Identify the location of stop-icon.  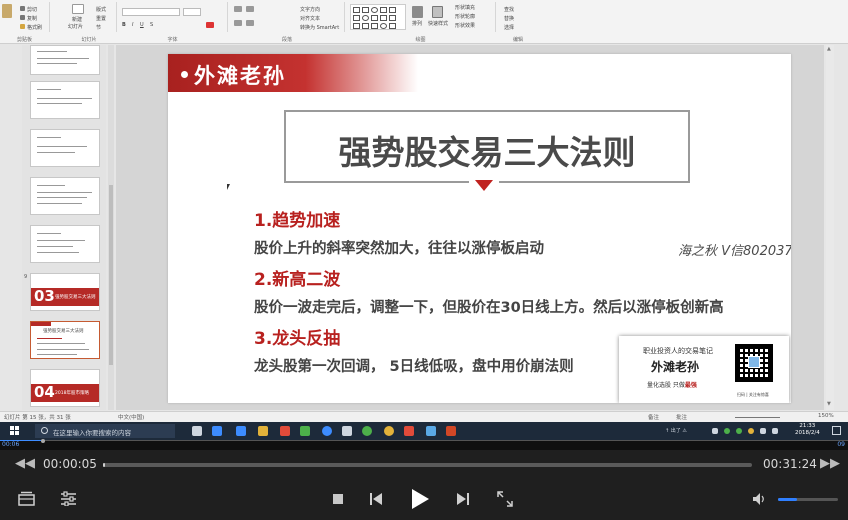
(338, 499).